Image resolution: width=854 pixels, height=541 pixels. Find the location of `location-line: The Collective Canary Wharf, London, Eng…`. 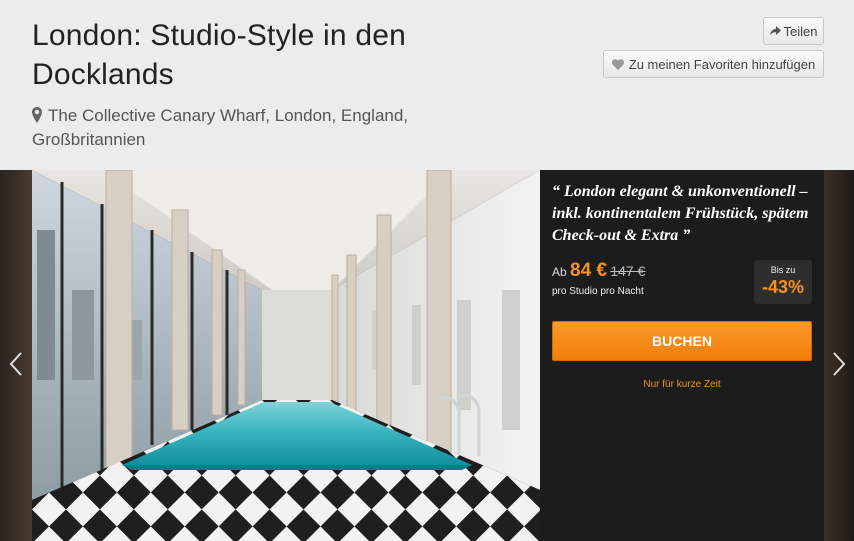

location-line: The Collective Canary Wharf, London, Eng… is located at coordinates (242, 128).